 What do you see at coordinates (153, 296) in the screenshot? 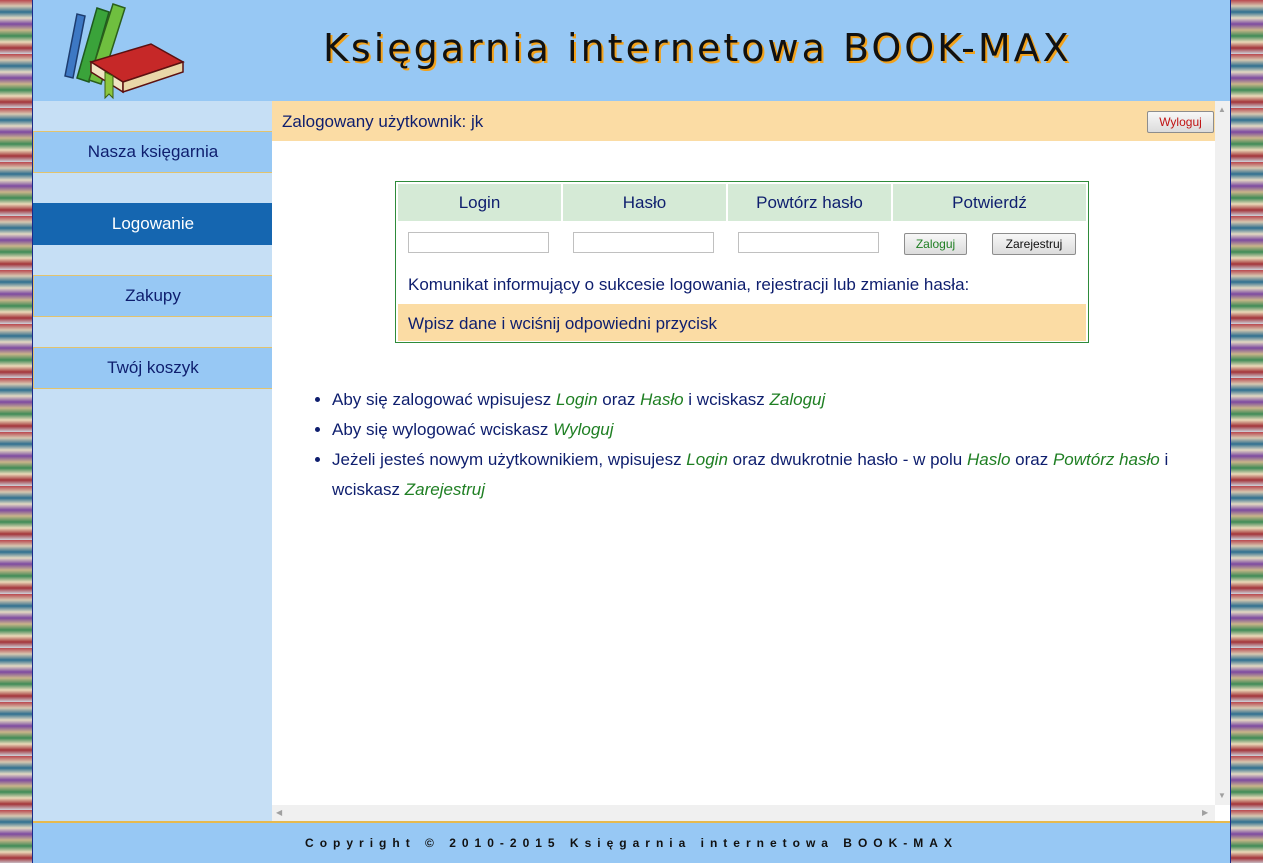
I see `sidebar-item-zakupy: Zakupy` at bounding box center [153, 296].